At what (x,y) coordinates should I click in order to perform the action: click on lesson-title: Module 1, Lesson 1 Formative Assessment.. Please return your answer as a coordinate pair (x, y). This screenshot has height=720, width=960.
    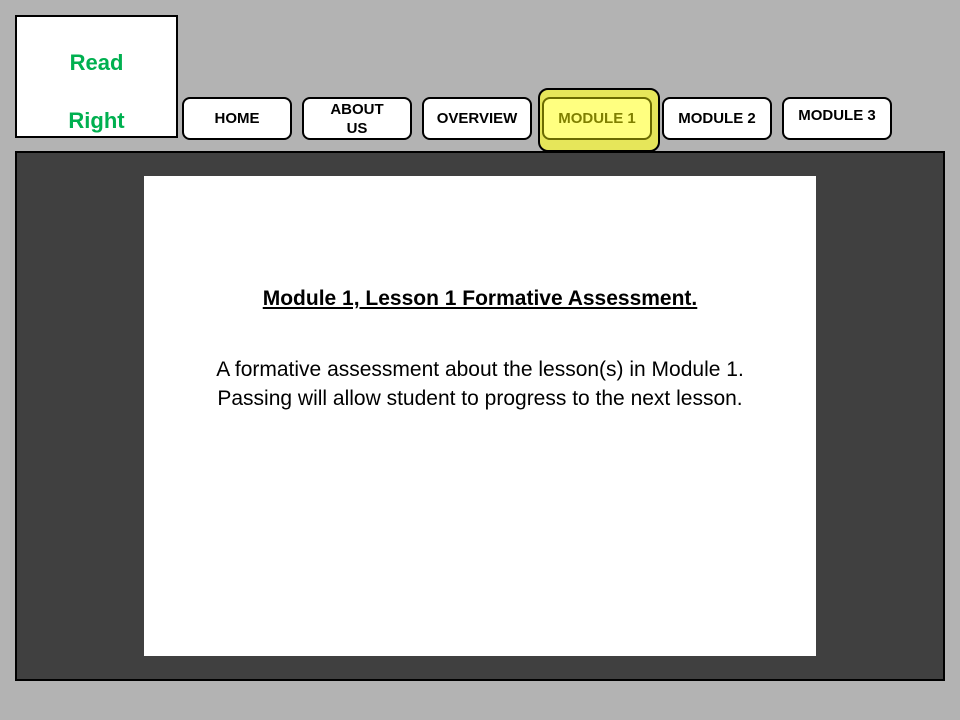
    Looking at the image, I should click on (480, 298).